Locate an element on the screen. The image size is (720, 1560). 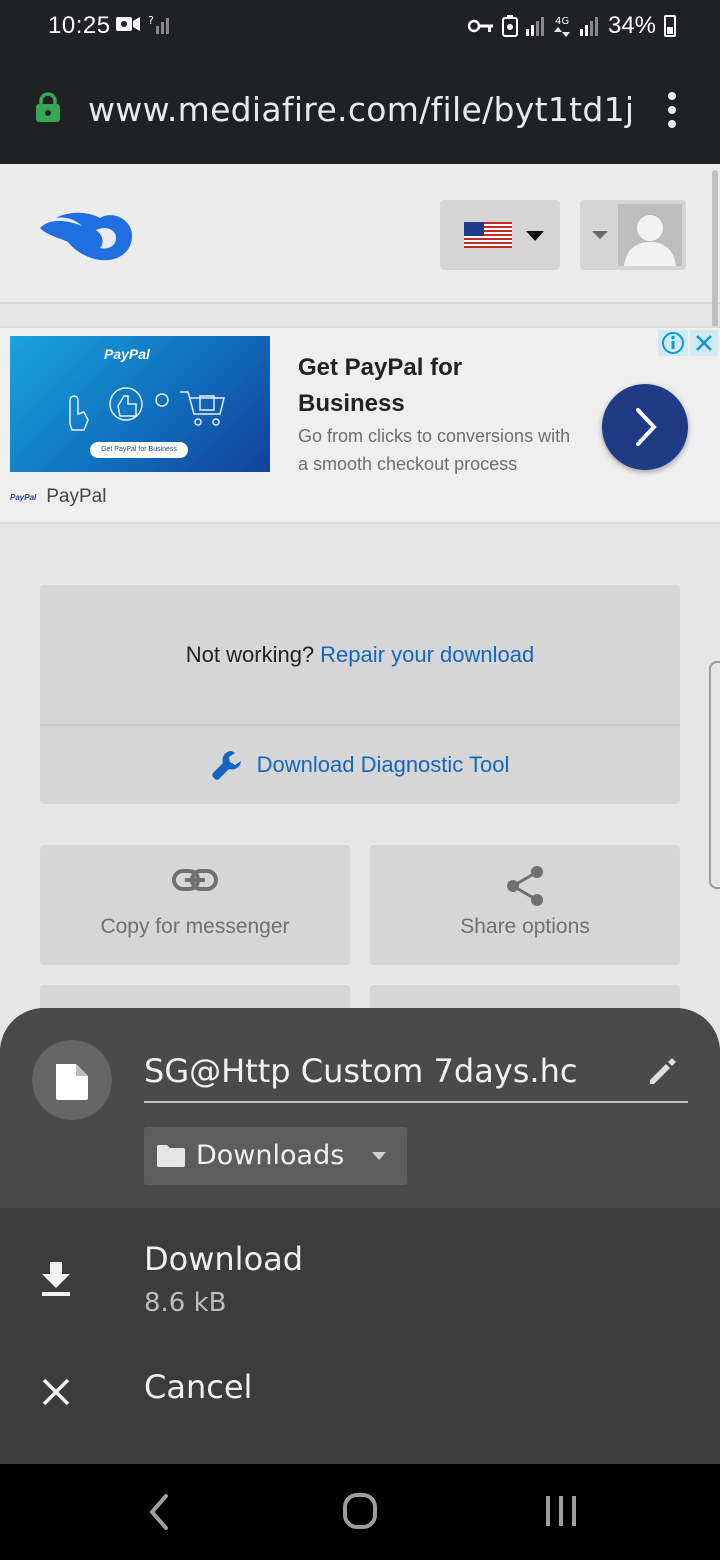
copy-for-messenger-label: Copy for messenger is located at coordinates (195, 926).